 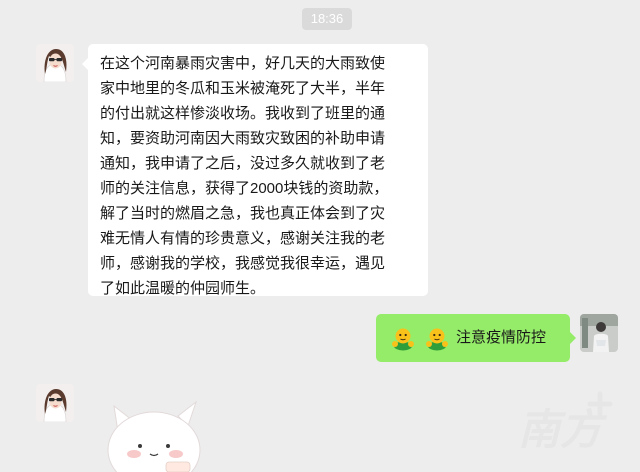 I want to click on watermark-logo: 南方, so click(x=565, y=422).